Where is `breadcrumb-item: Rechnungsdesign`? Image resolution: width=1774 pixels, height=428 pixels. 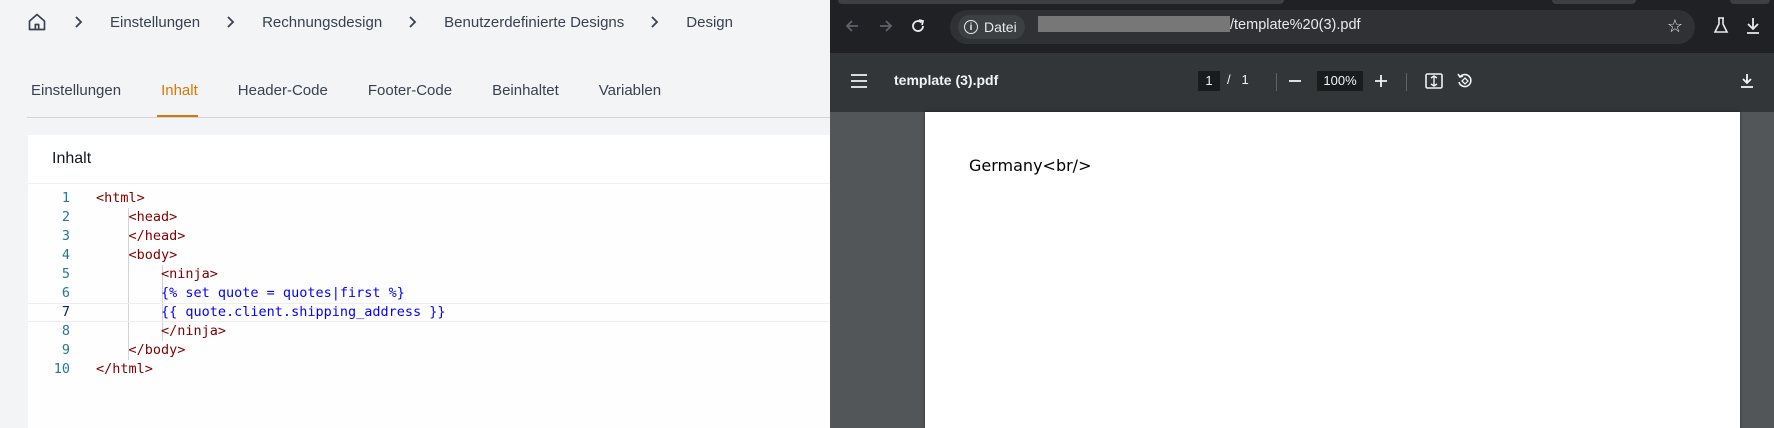 breadcrumb-item: Rechnungsdesign is located at coordinates (322, 22).